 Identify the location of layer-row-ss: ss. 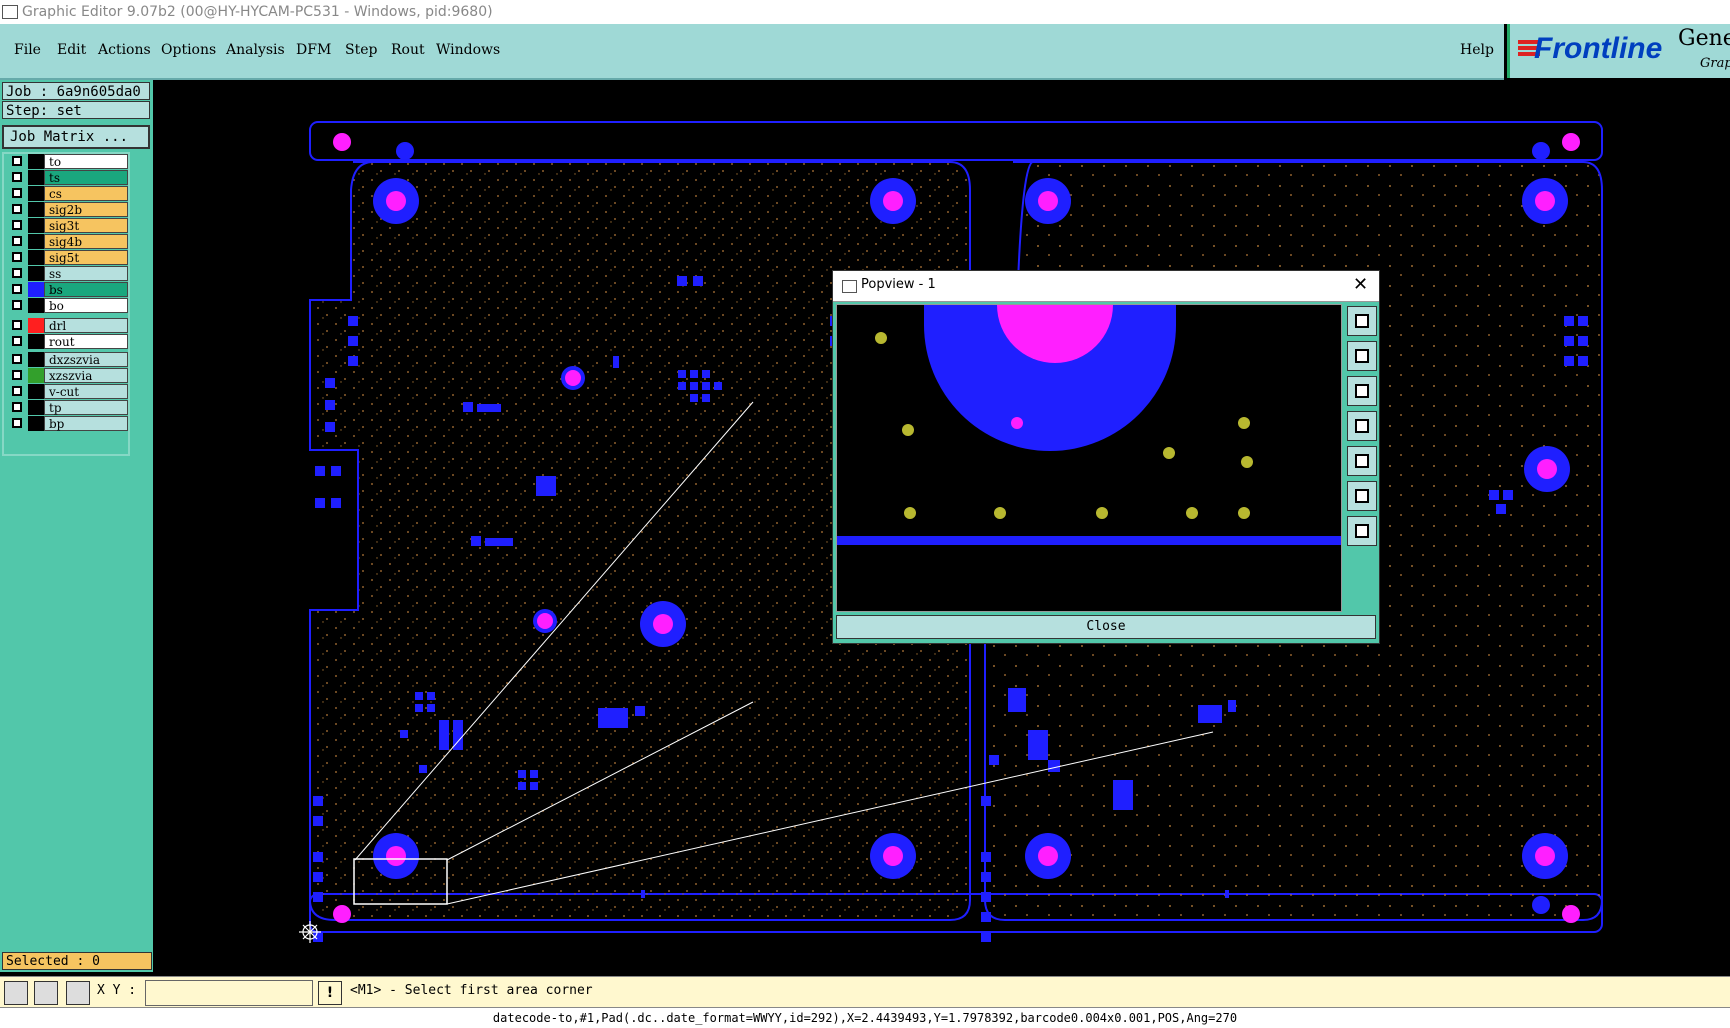
(68, 273).